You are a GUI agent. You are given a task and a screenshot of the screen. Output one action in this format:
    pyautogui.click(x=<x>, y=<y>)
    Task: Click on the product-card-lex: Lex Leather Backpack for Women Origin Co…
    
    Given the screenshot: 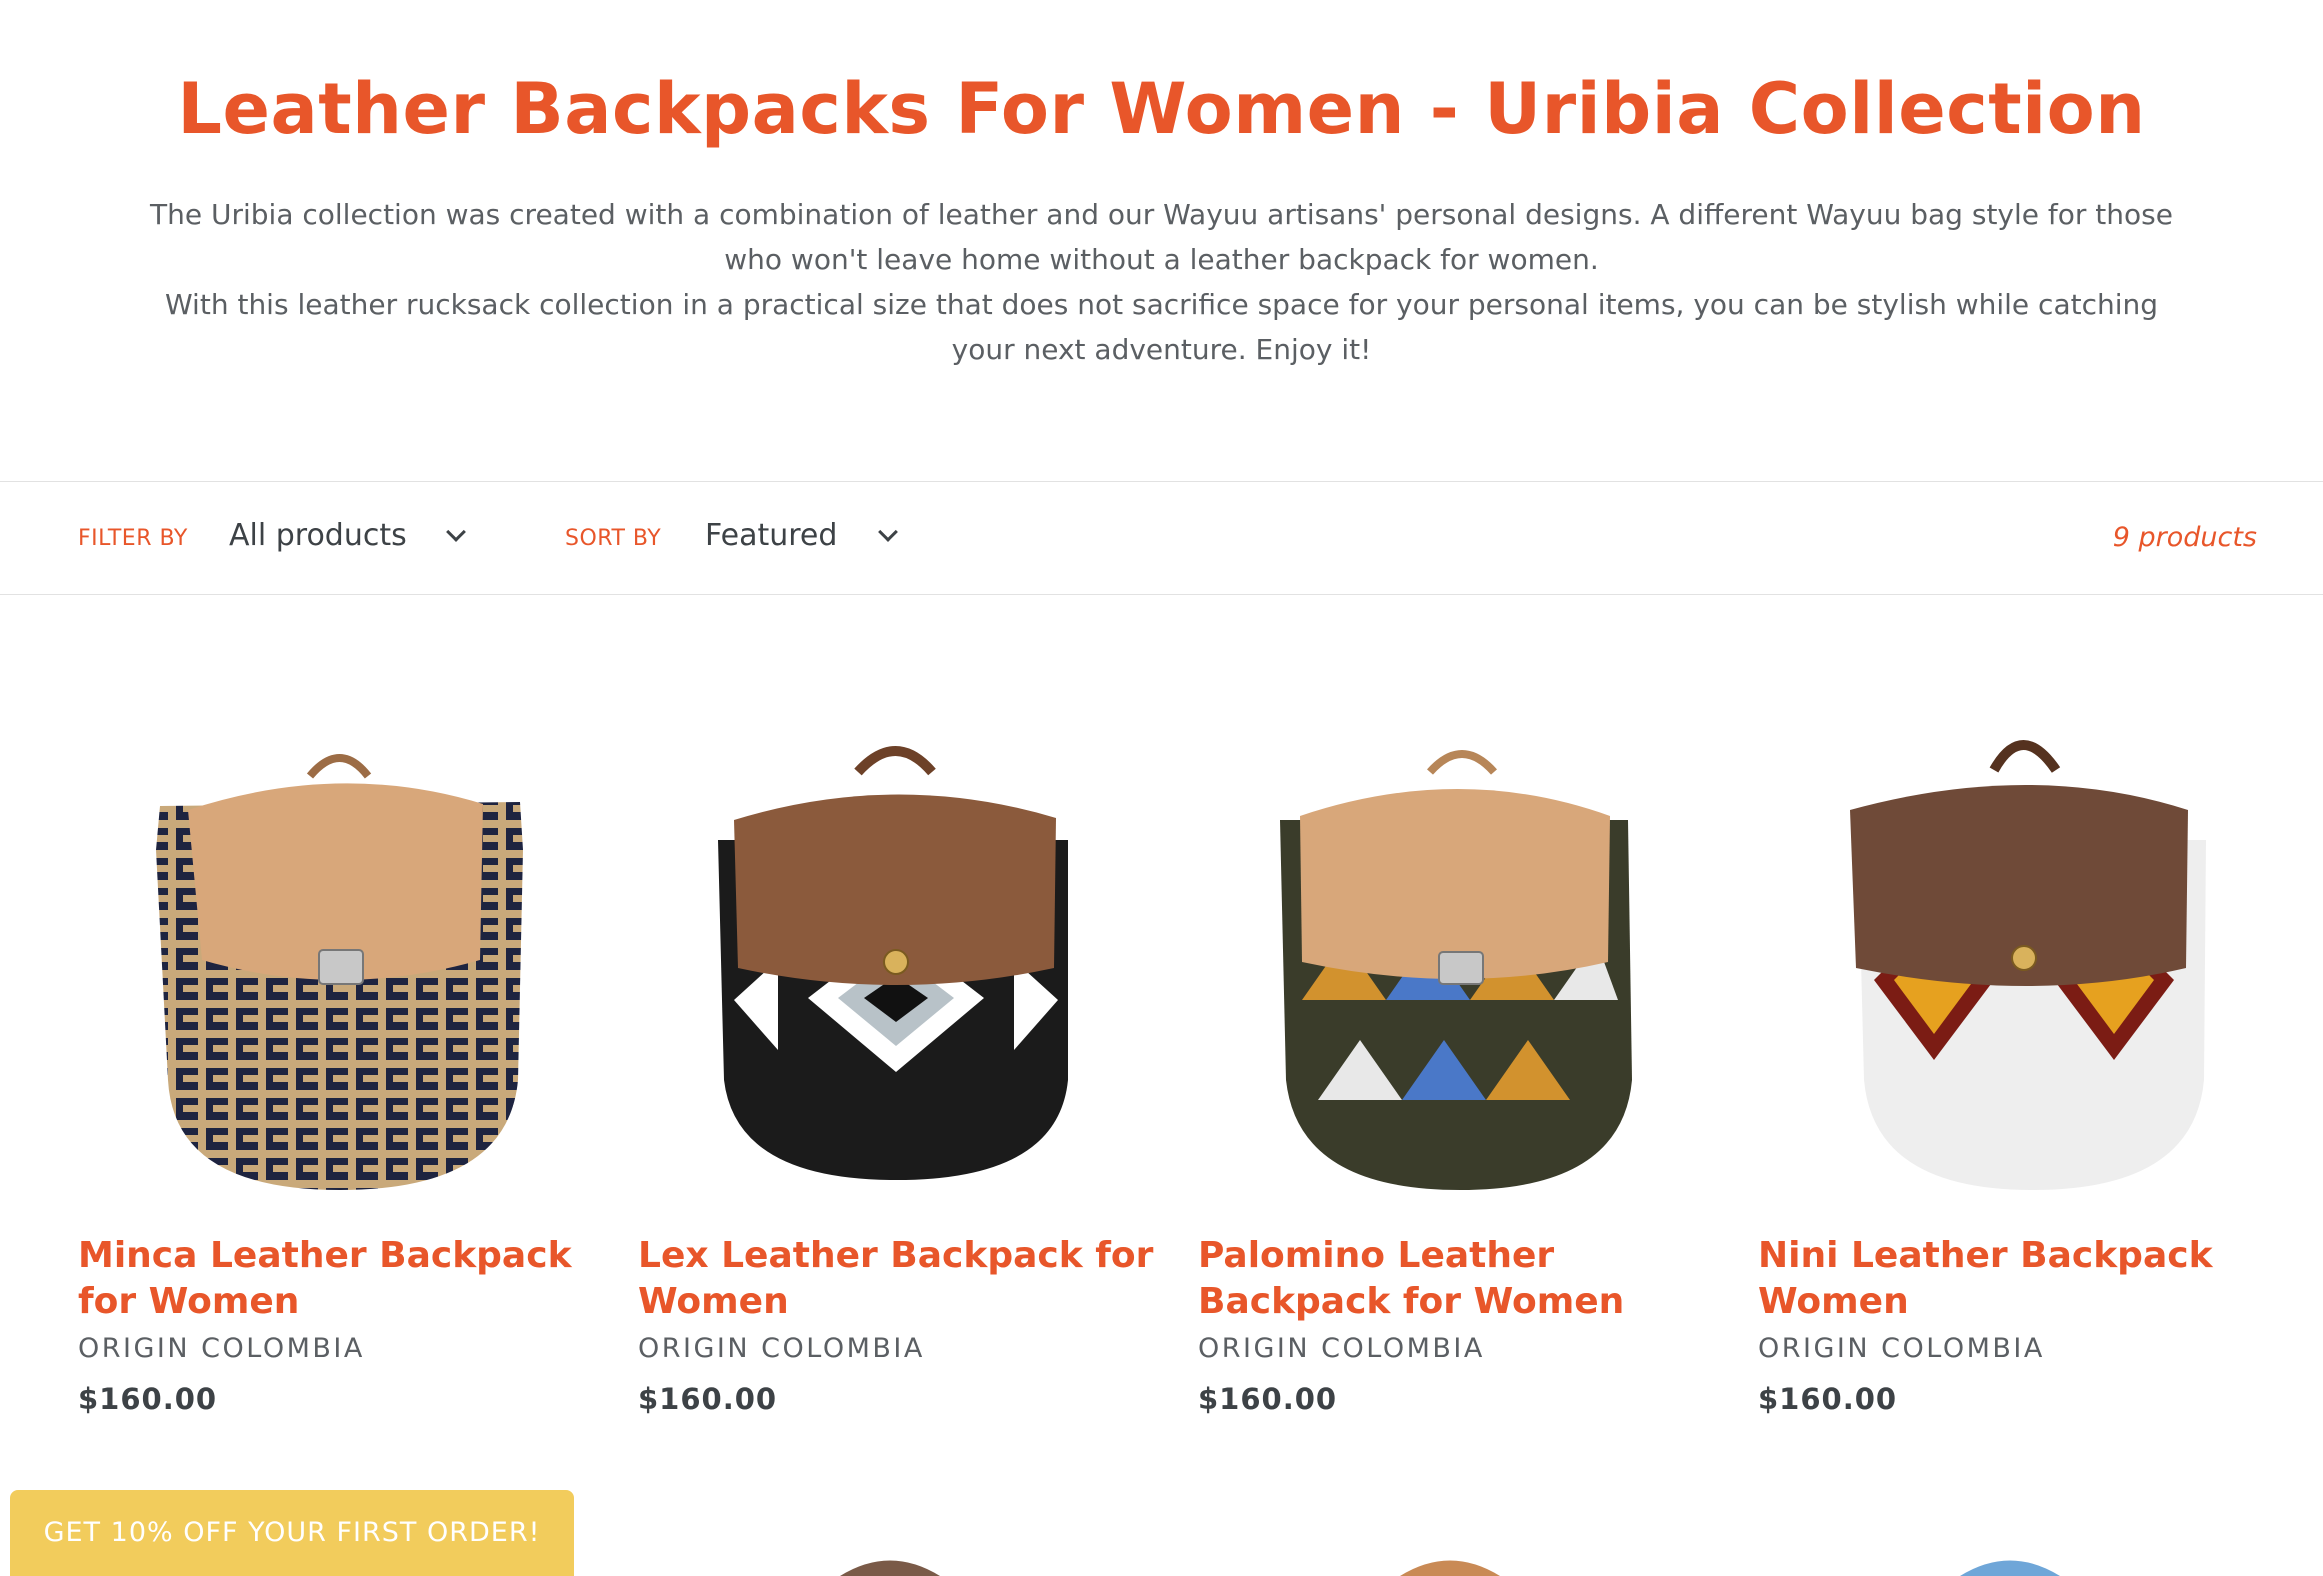 What is the action you would take?
    pyautogui.click(x=898, y=1065)
    